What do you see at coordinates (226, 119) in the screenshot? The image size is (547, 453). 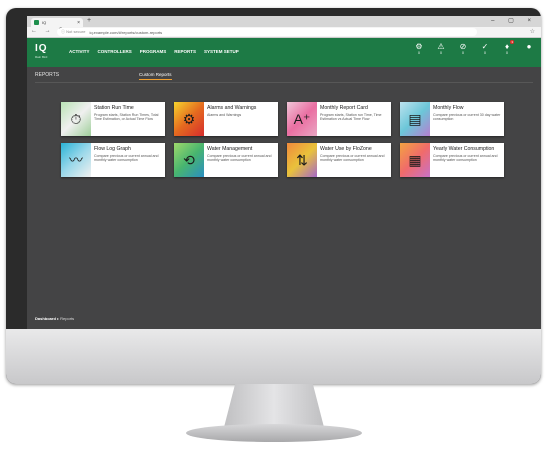 I see `report-card-alarms-warnings: ⚙ Alarms and Warnings Alarms and Warnings` at bounding box center [226, 119].